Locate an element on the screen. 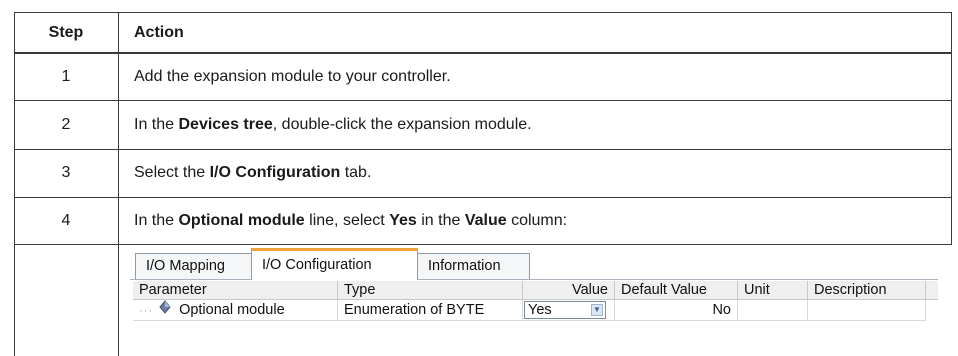  table-top-border is located at coordinates (483, 12).